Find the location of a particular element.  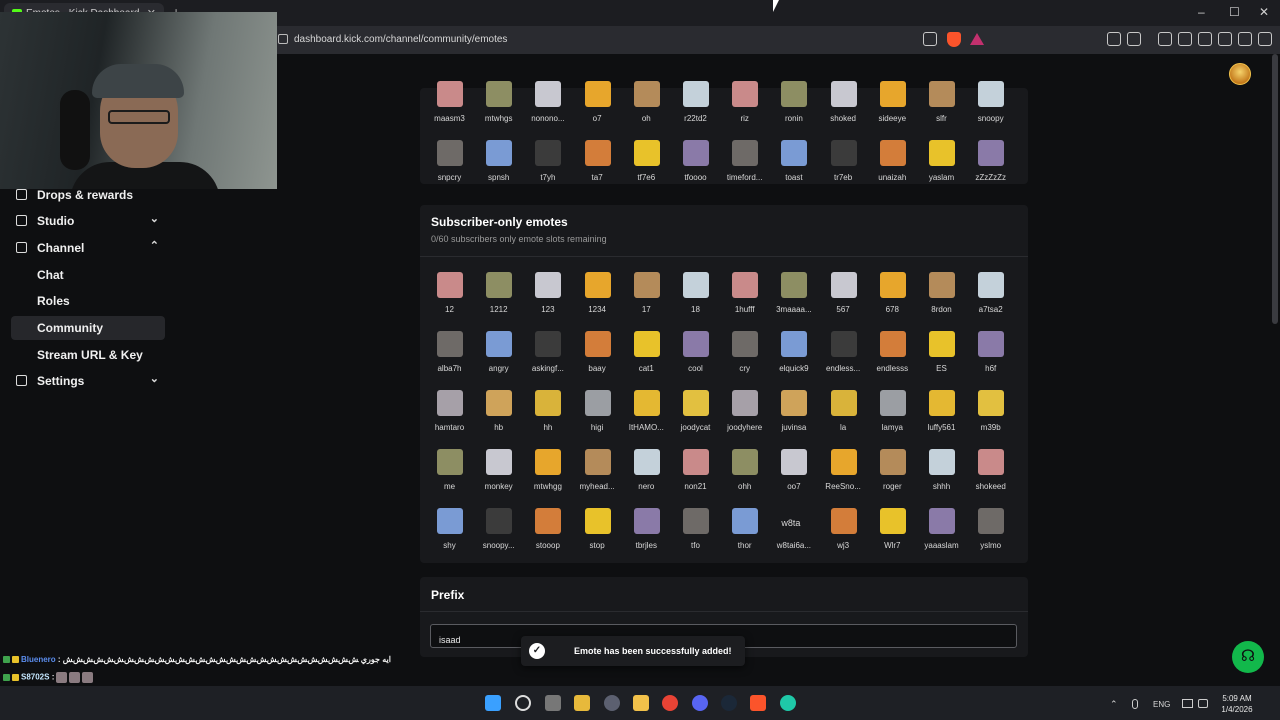

channel-emote: ta7 is located at coordinates (597, 167).